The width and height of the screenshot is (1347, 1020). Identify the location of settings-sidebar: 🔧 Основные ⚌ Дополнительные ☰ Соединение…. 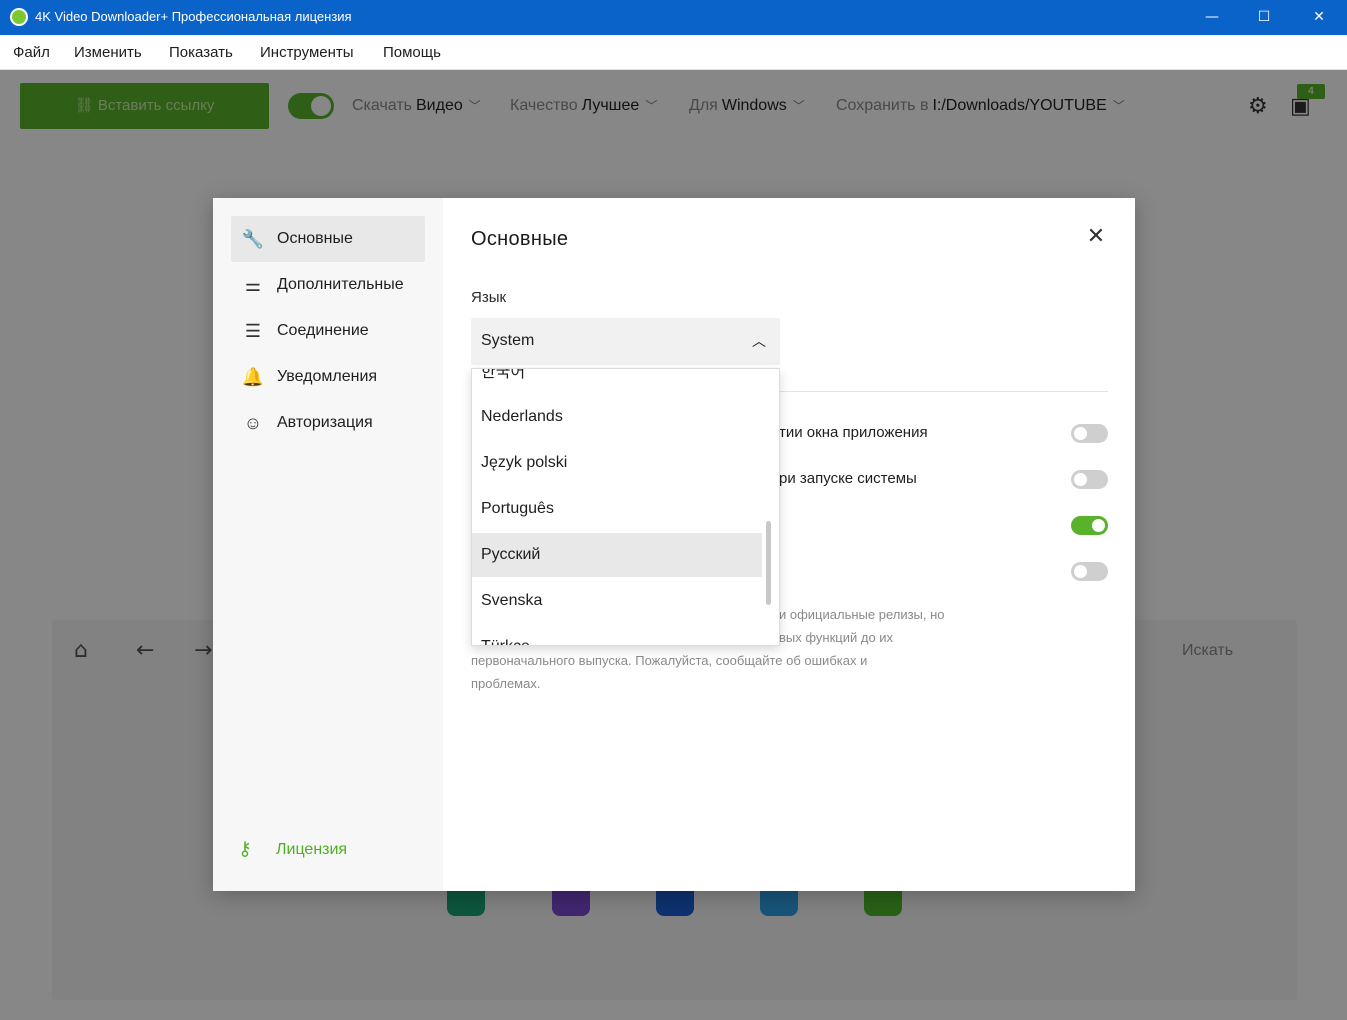
(328, 544).